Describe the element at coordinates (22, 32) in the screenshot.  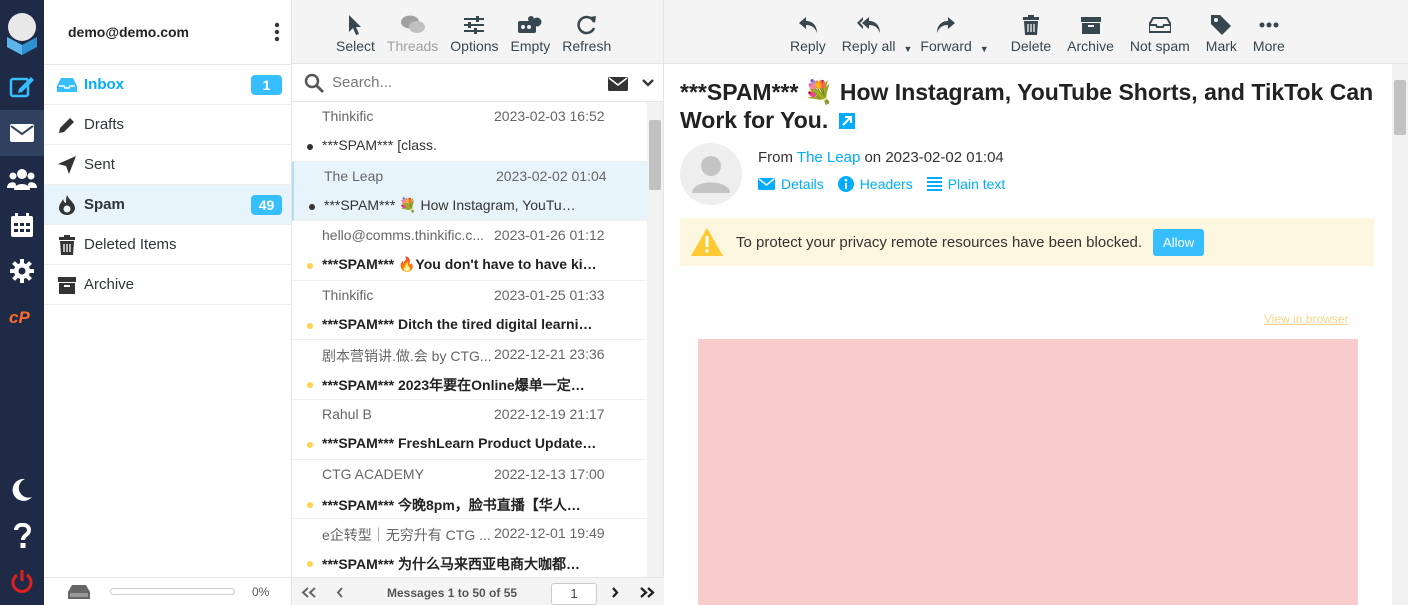
I see `roundcube-logo` at that location.